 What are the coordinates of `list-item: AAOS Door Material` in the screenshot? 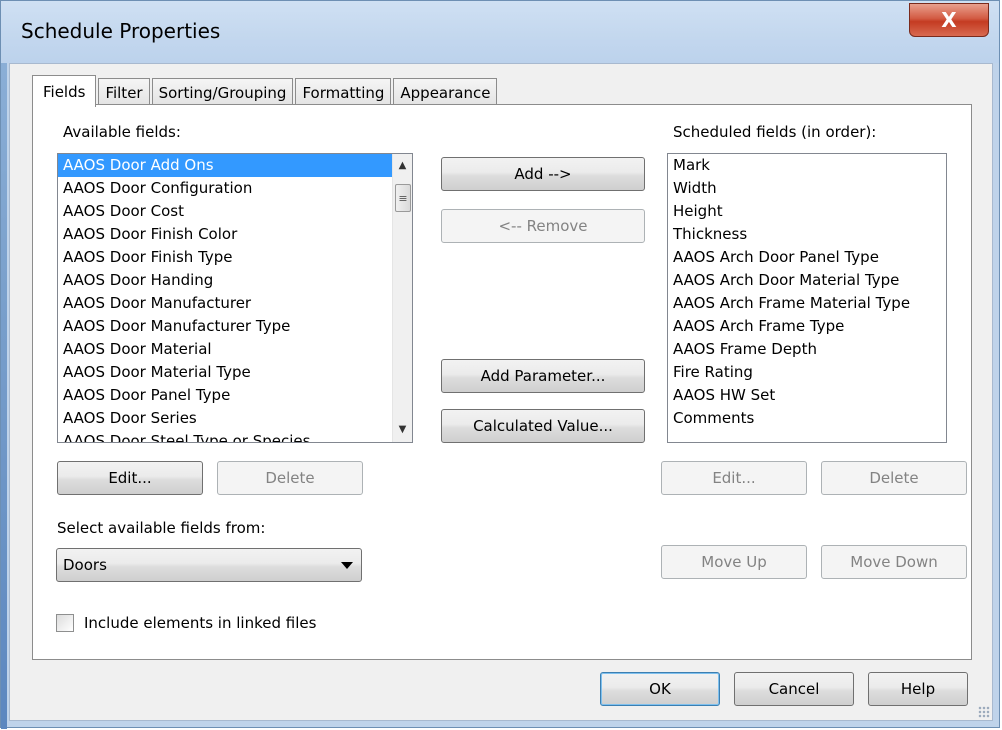 It's located at (235, 349).